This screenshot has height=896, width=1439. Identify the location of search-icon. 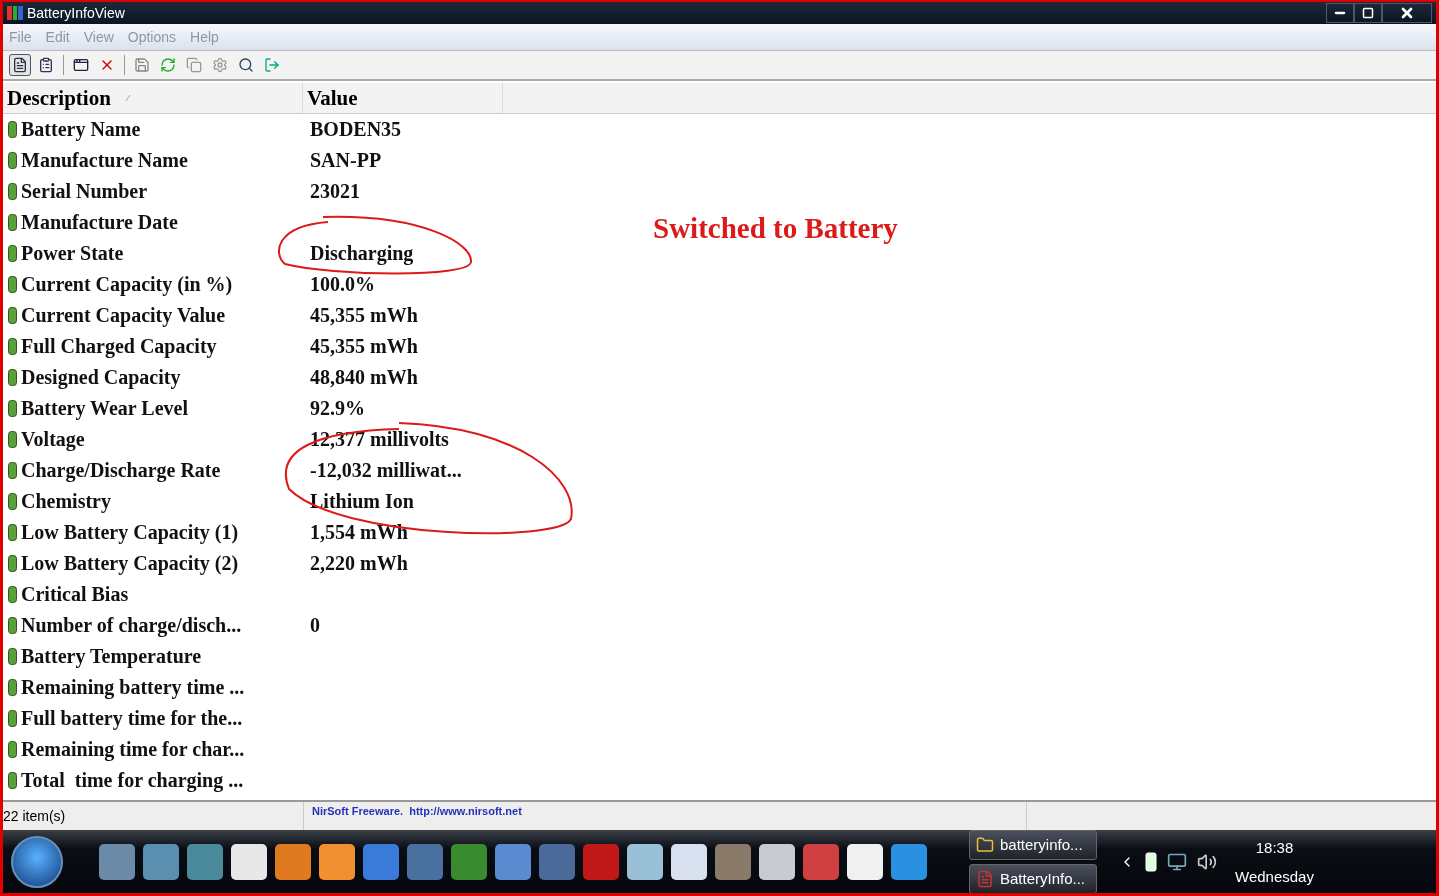
(246, 65).